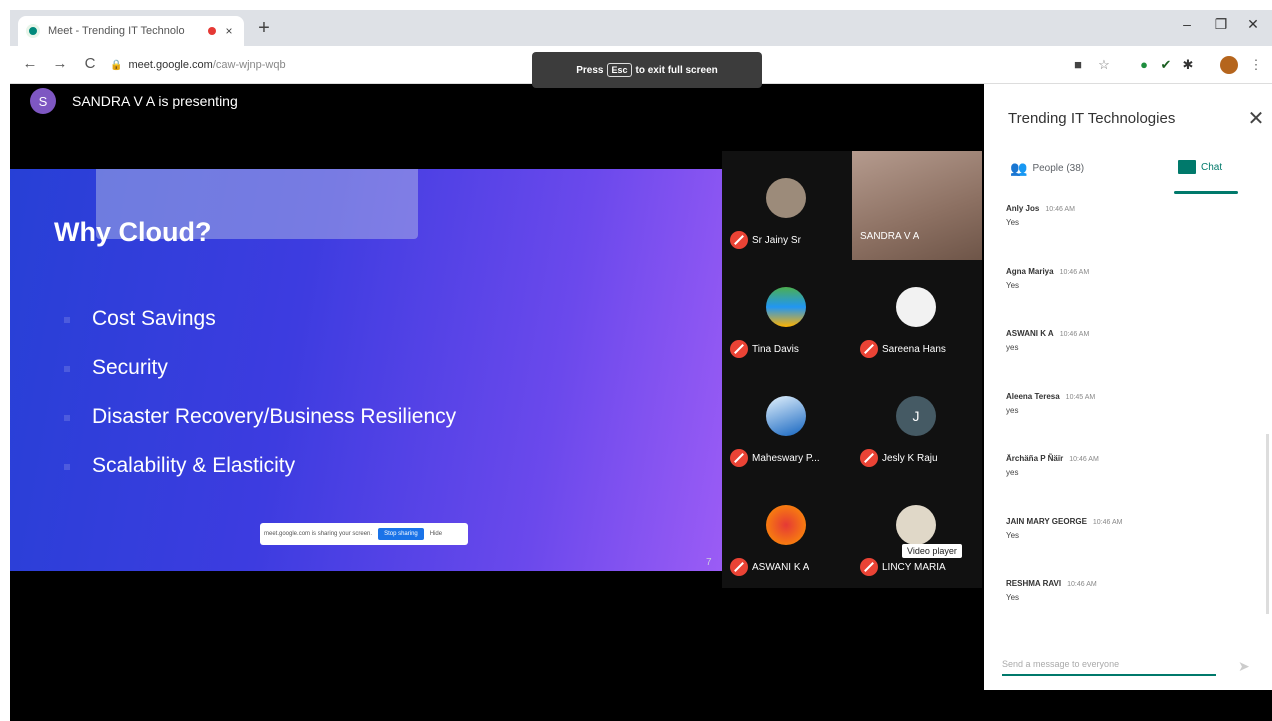 The width and height of the screenshot is (1272, 721). I want to click on new-tab-button: +, so click(264, 28).